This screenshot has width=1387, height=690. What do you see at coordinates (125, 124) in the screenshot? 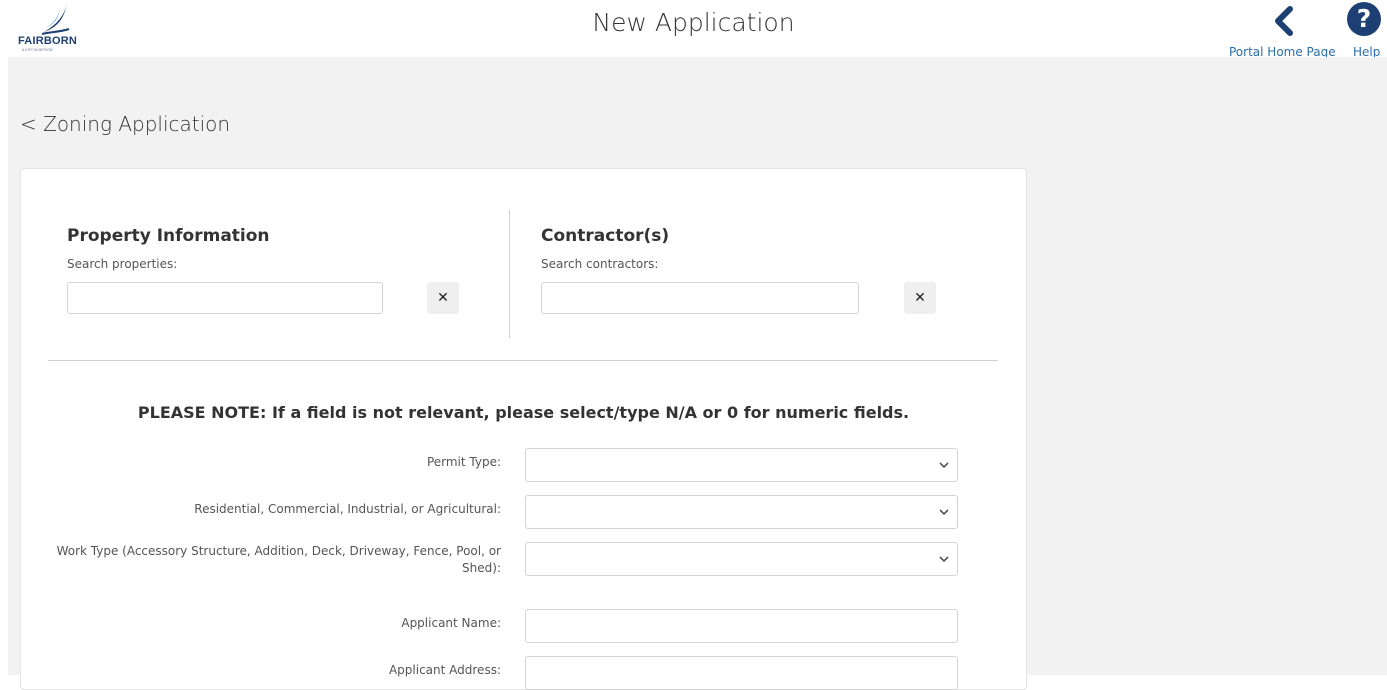
I see `back-link-zoning-application: < Zoning Application` at bounding box center [125, 124].